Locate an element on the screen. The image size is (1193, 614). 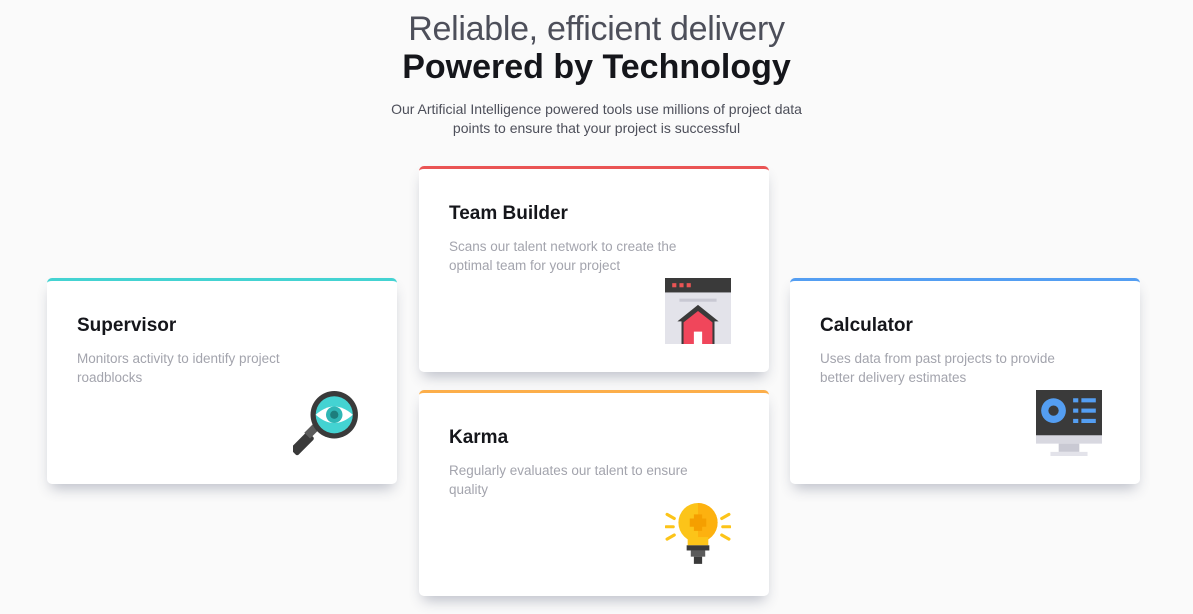
card-title: Team Builder is located at coordinates (508, 213).